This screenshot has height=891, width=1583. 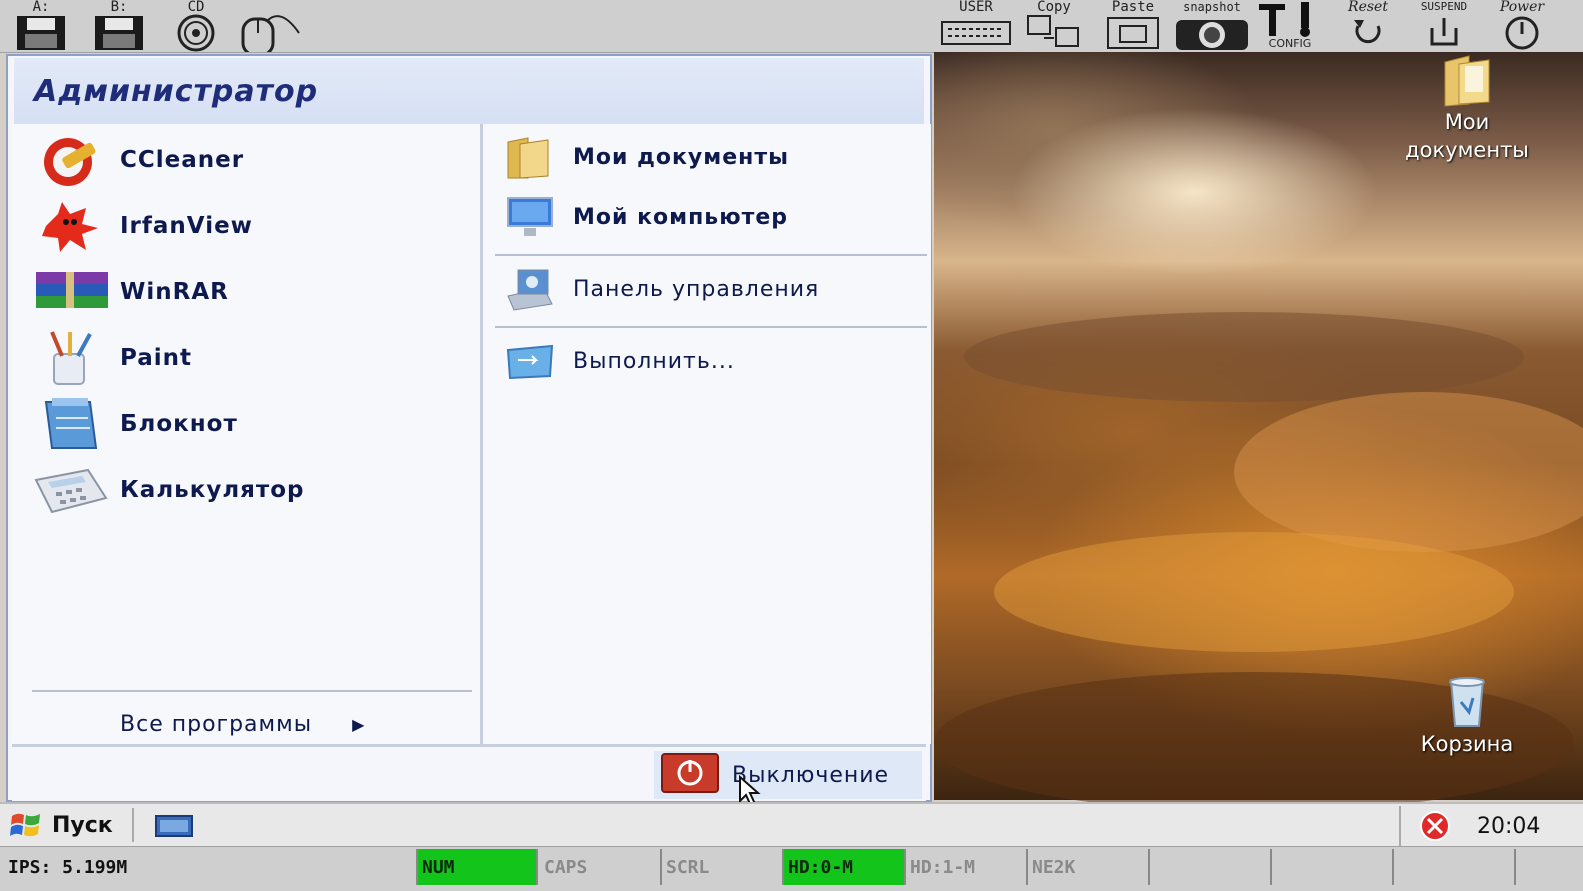 What do you see at coordinates (601, 867) in the screenshot?
I see `indicator-caps: CAPS` at bounding box center [601, 867].